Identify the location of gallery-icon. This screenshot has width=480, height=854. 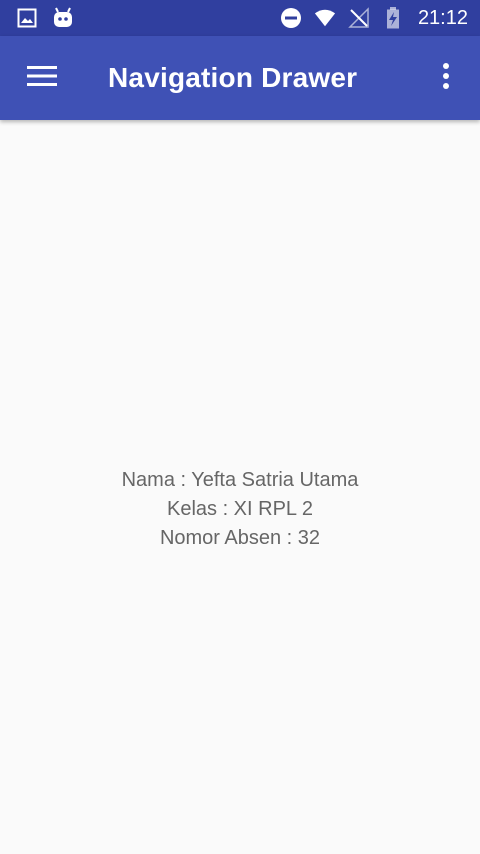
(27, 18).